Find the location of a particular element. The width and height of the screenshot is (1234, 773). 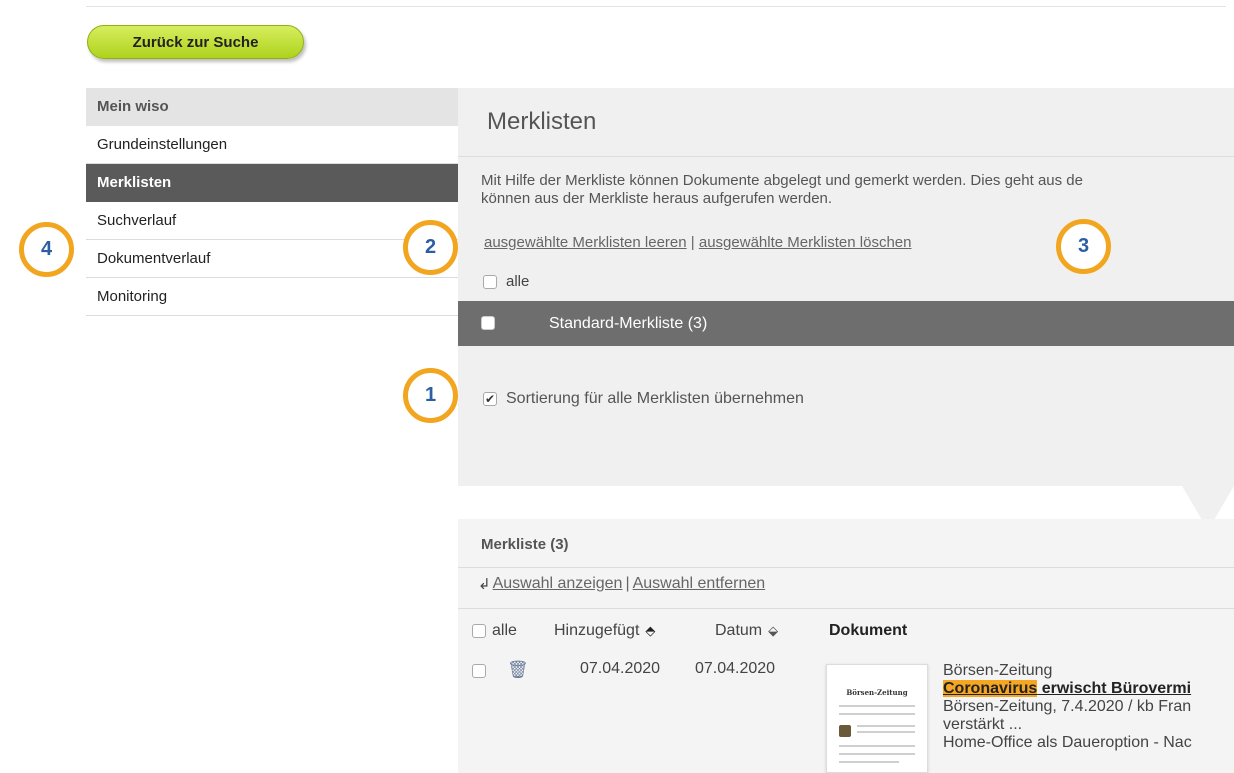

thumbnail-photo is located at coordinates (845, 731).